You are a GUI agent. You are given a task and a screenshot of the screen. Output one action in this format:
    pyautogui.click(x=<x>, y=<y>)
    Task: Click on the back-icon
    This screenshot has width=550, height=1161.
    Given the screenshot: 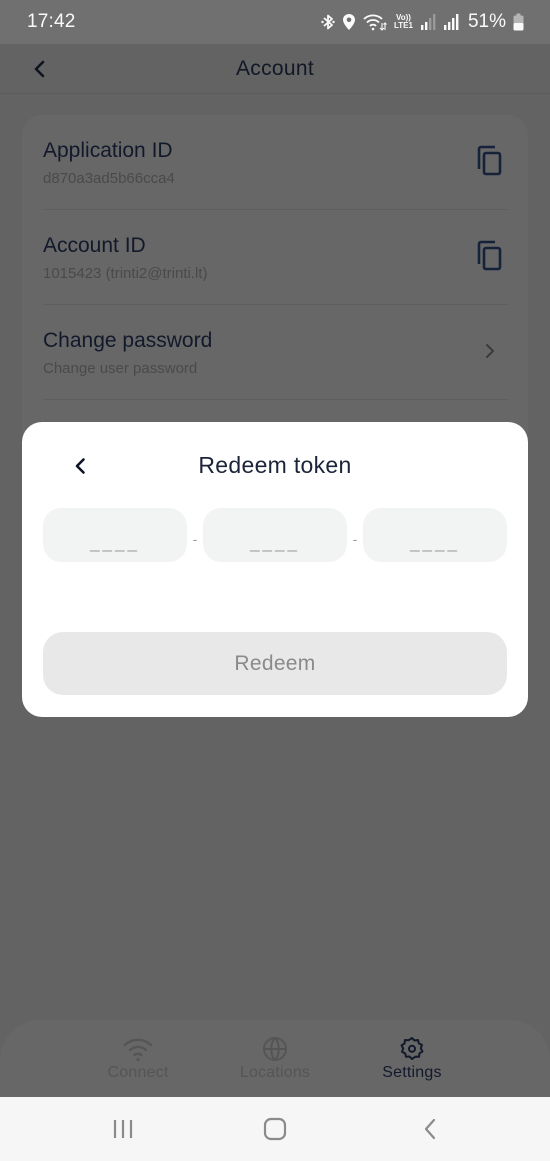 What is the action you would take?
    pyautogui.click(x=430, y=1129)
    